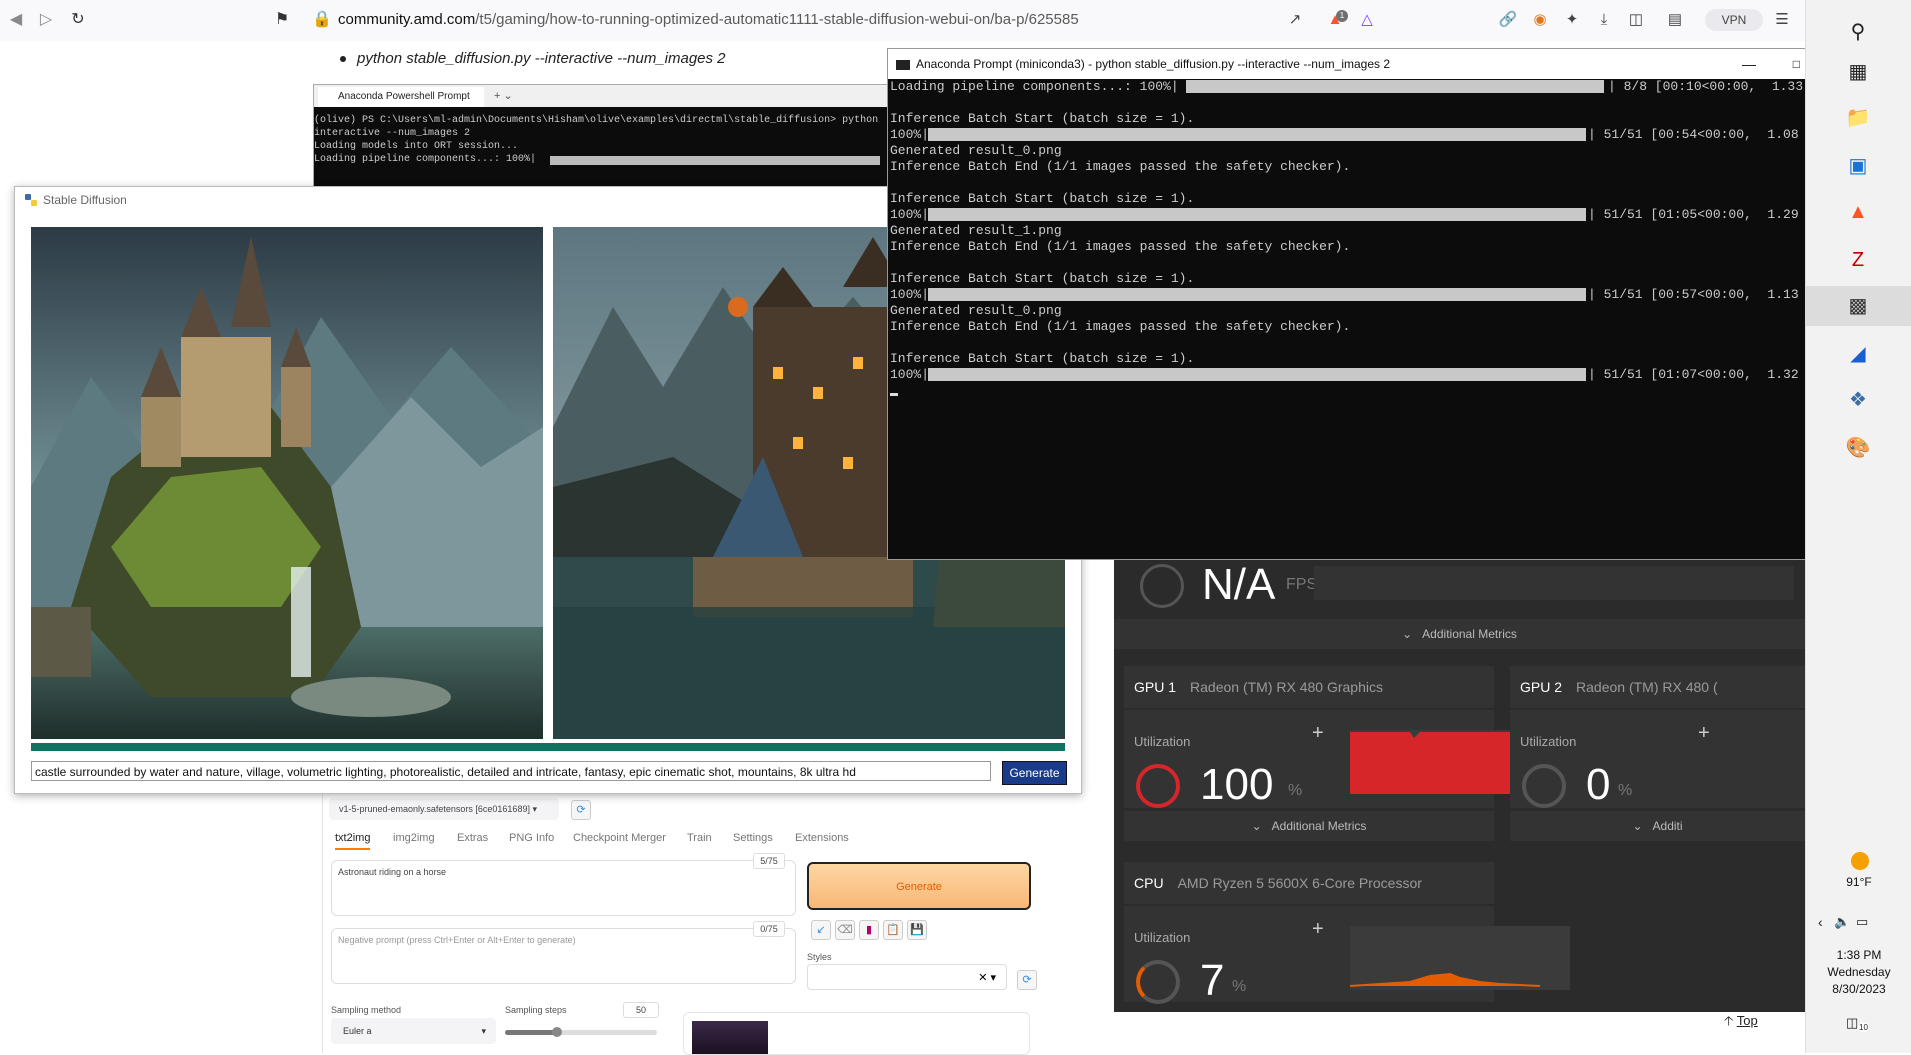 This screenshot has height=1055, width=1911. What do you see at coordinates (1842, 922) in the screenshot?
I see `volume-icon: 🔈` at bounding box center [1842, 922].